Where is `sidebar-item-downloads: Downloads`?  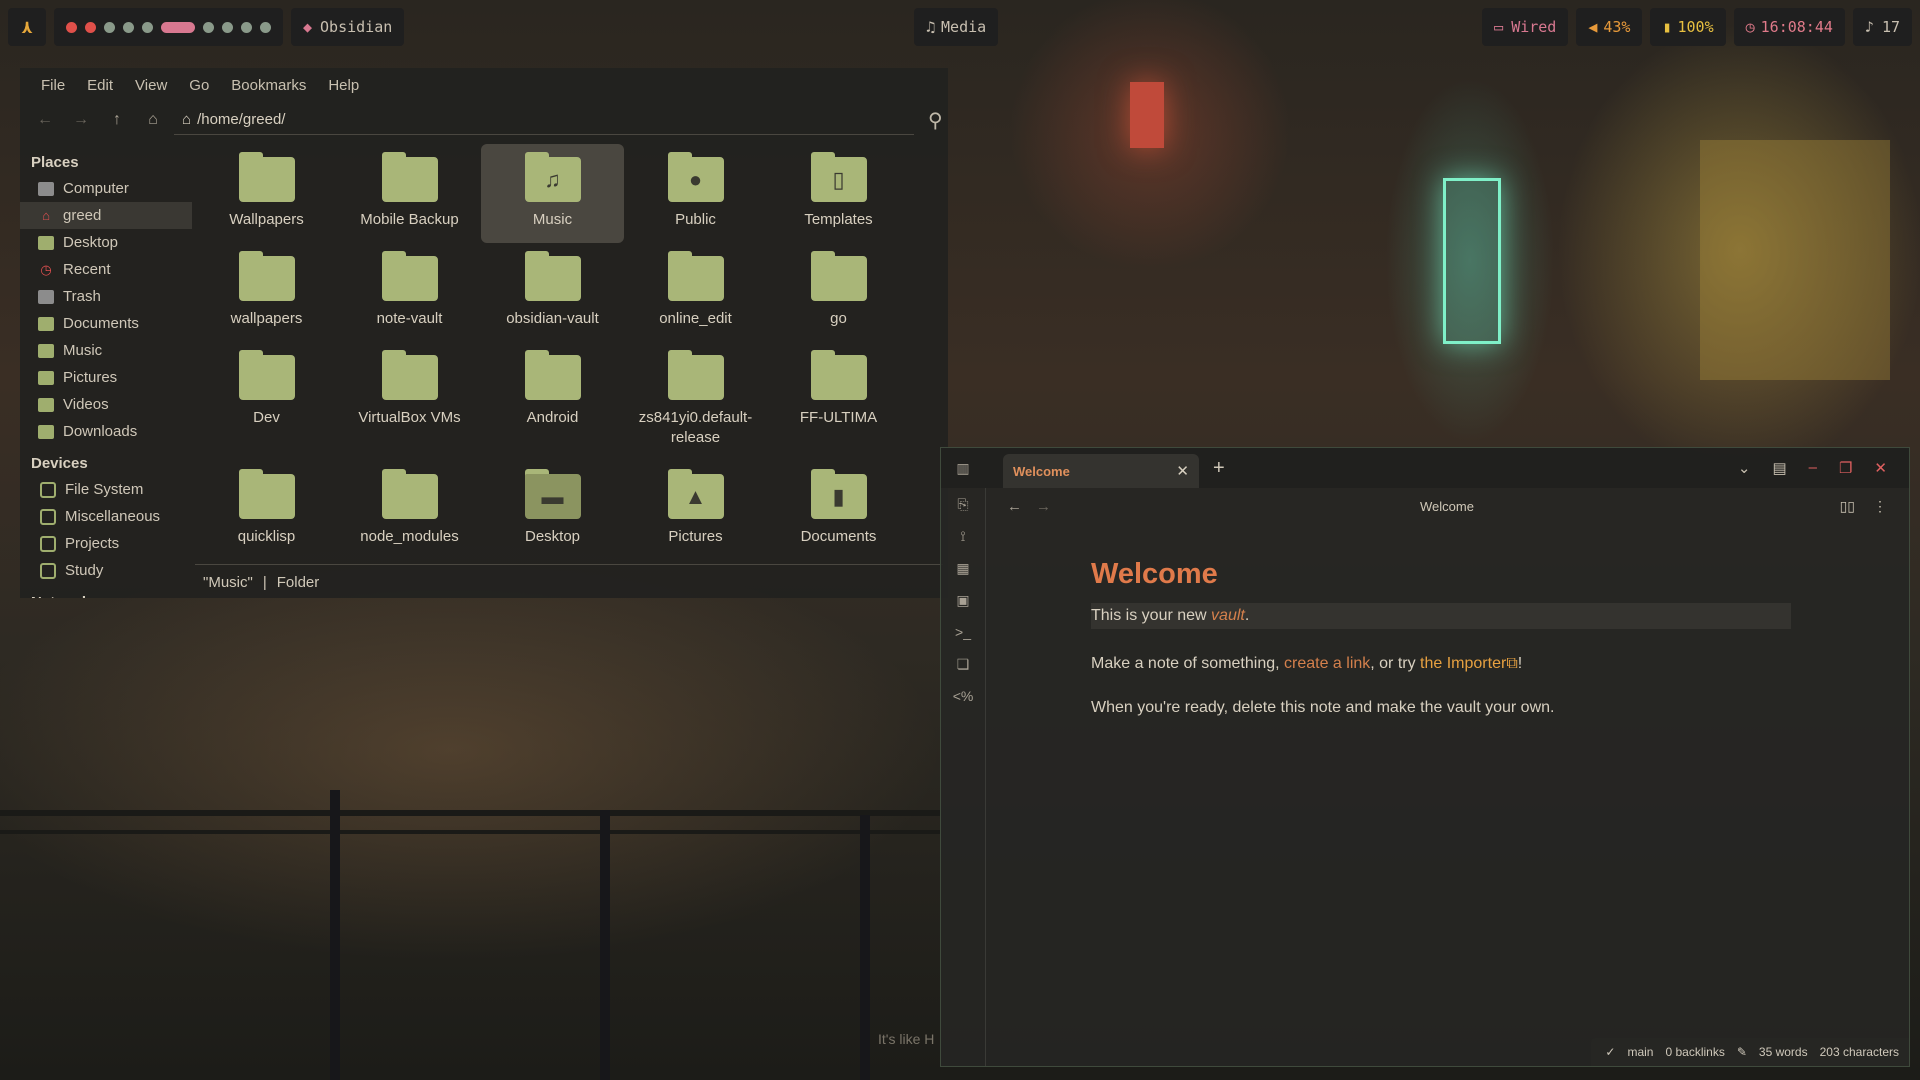
sidebar-item-downloads: Downloads is located at coordinates (106, 431).